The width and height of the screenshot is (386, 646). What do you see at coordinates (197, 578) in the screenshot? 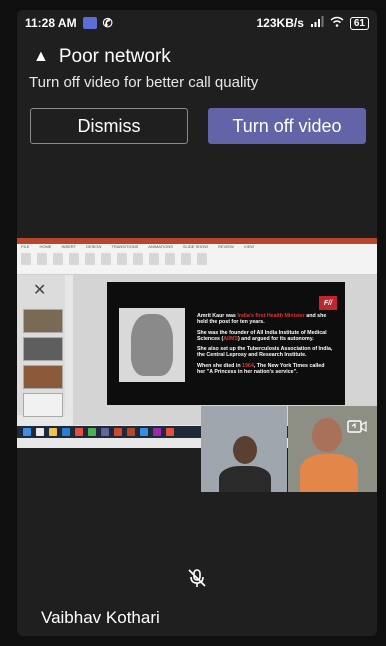
I see `mic-off-icon` at bounding box center [197, 578].